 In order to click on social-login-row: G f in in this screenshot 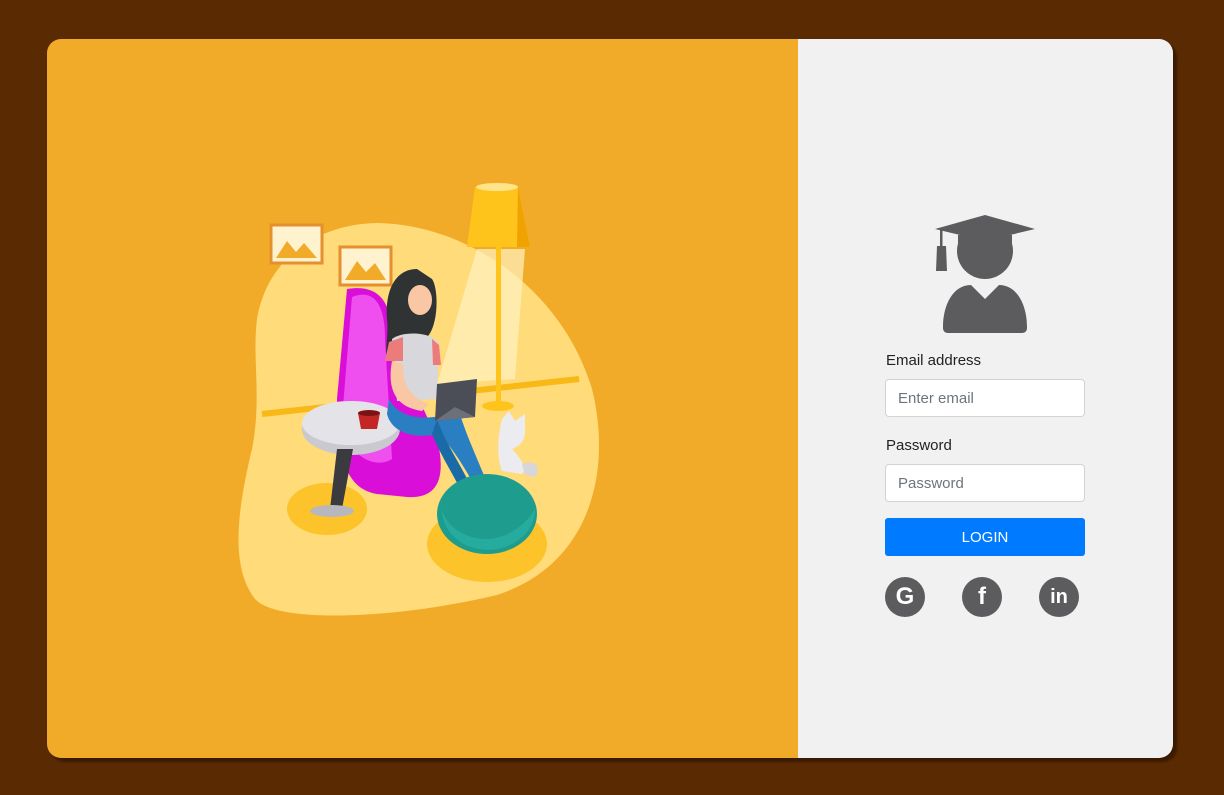, I will do `click(985, 597)`.